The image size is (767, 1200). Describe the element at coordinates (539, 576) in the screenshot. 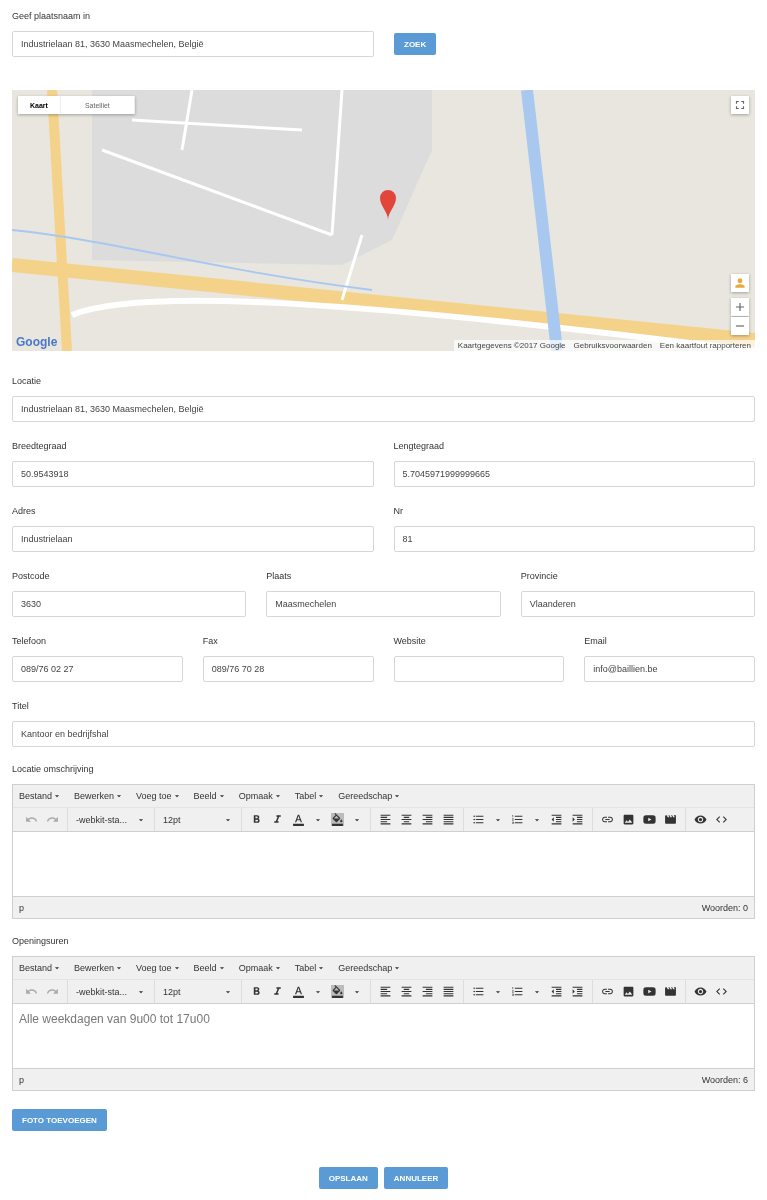

I see `field-label: Provincie` at that location.